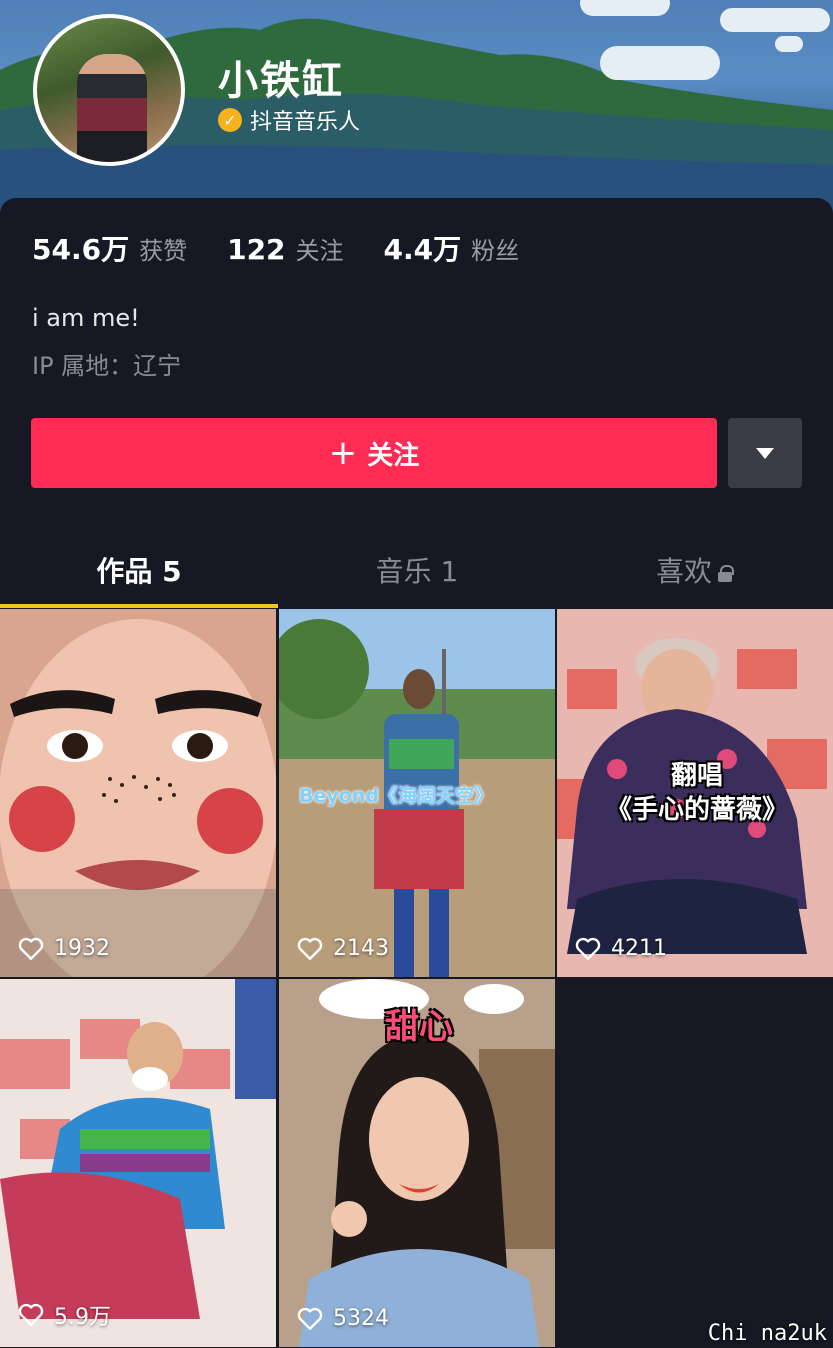  I want to click on stat-following: 122 关注, so click(285, 248).